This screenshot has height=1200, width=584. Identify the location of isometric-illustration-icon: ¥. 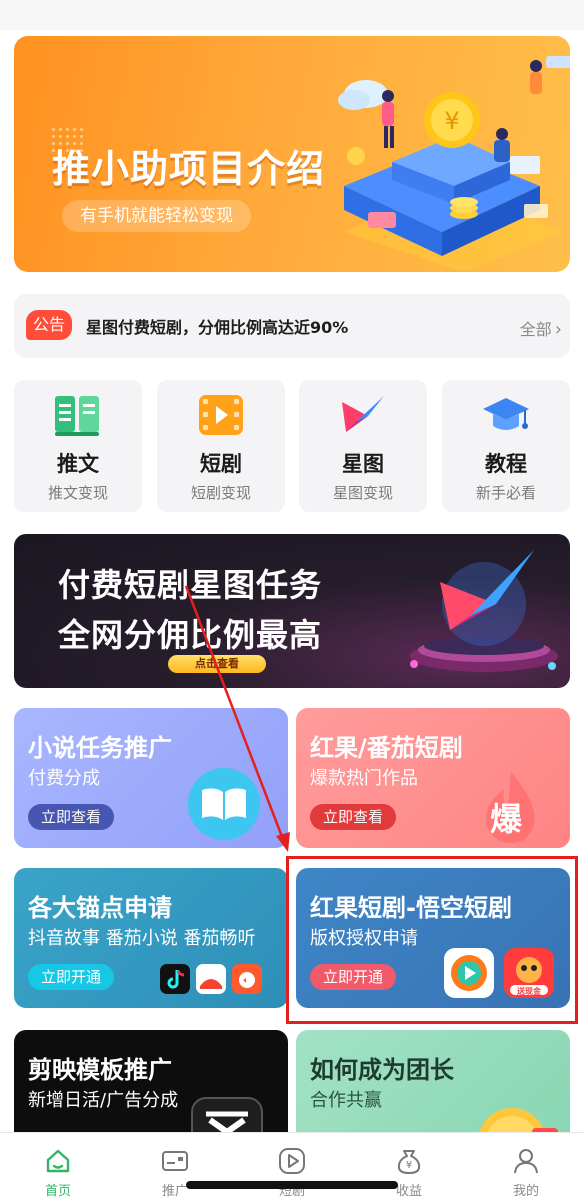
(454, 164).